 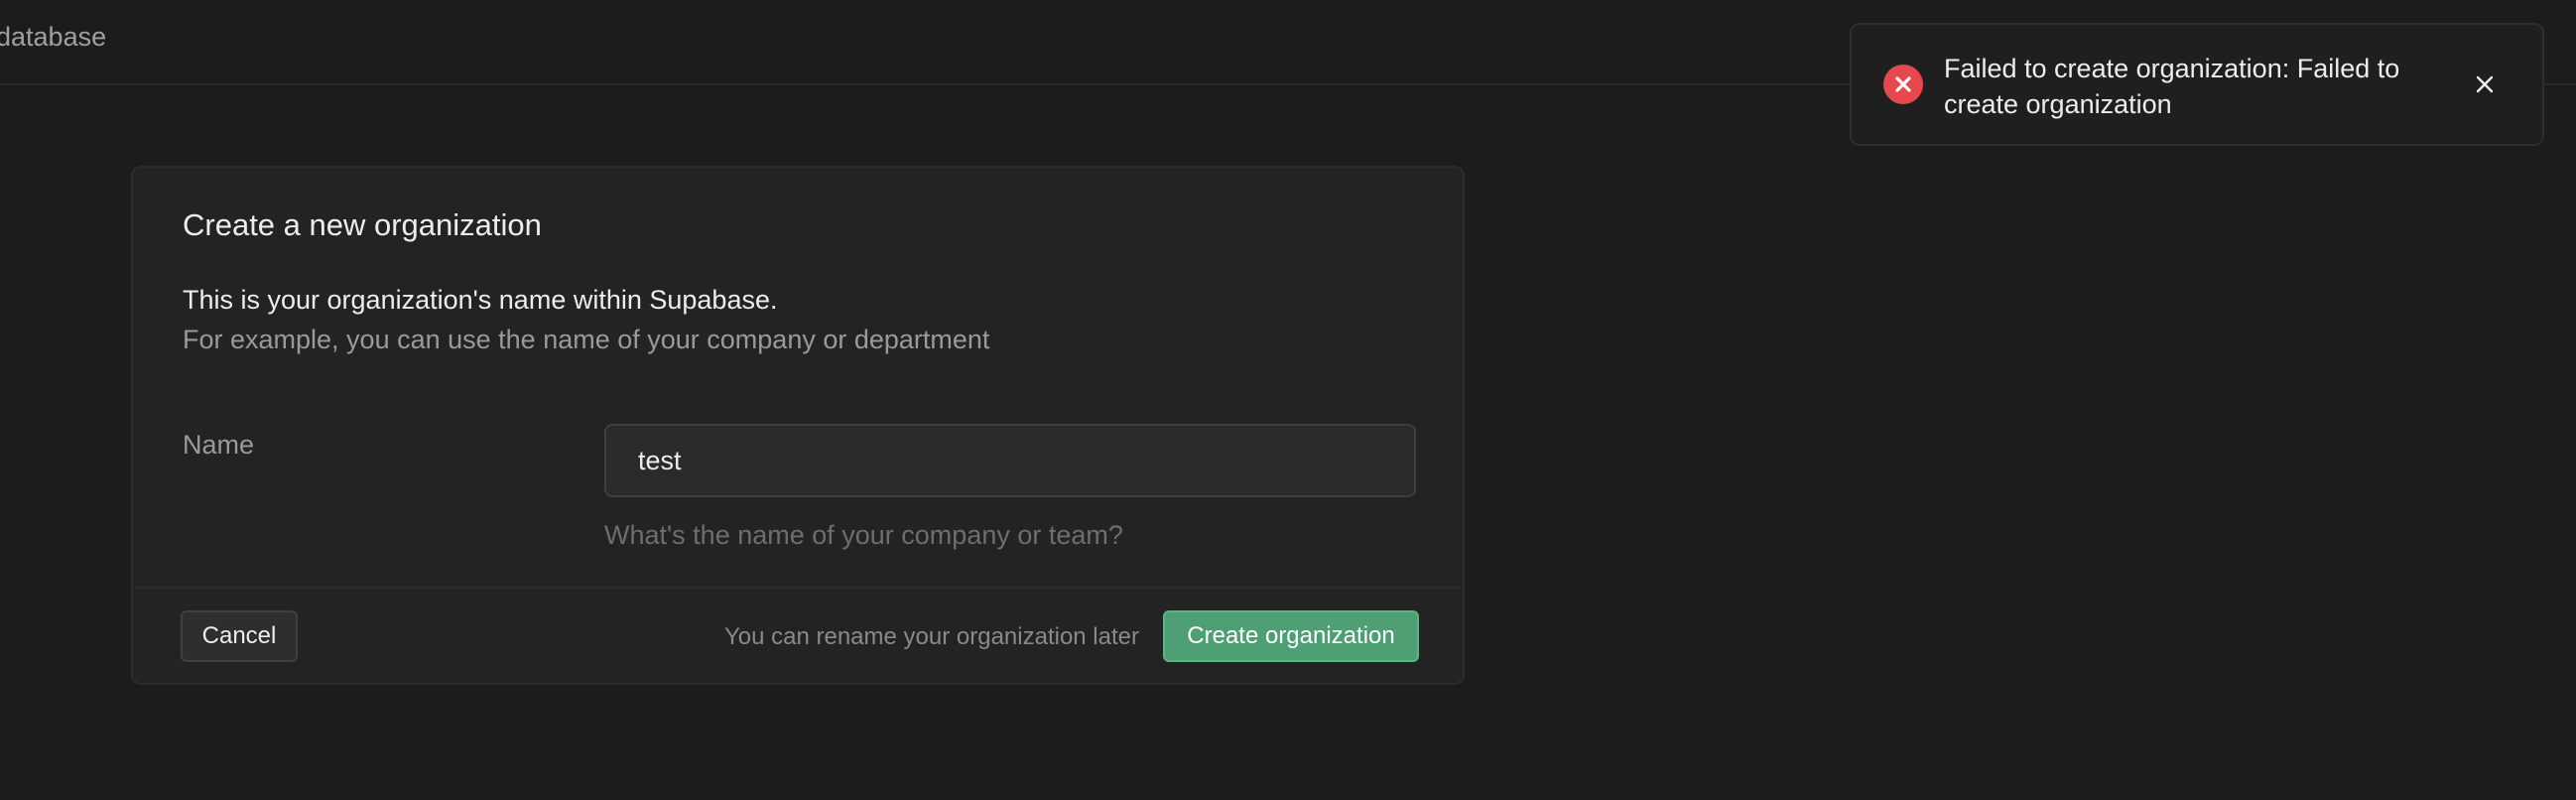 I want to click on create-organization-button: Create organization, so click(x=1291, y=636).